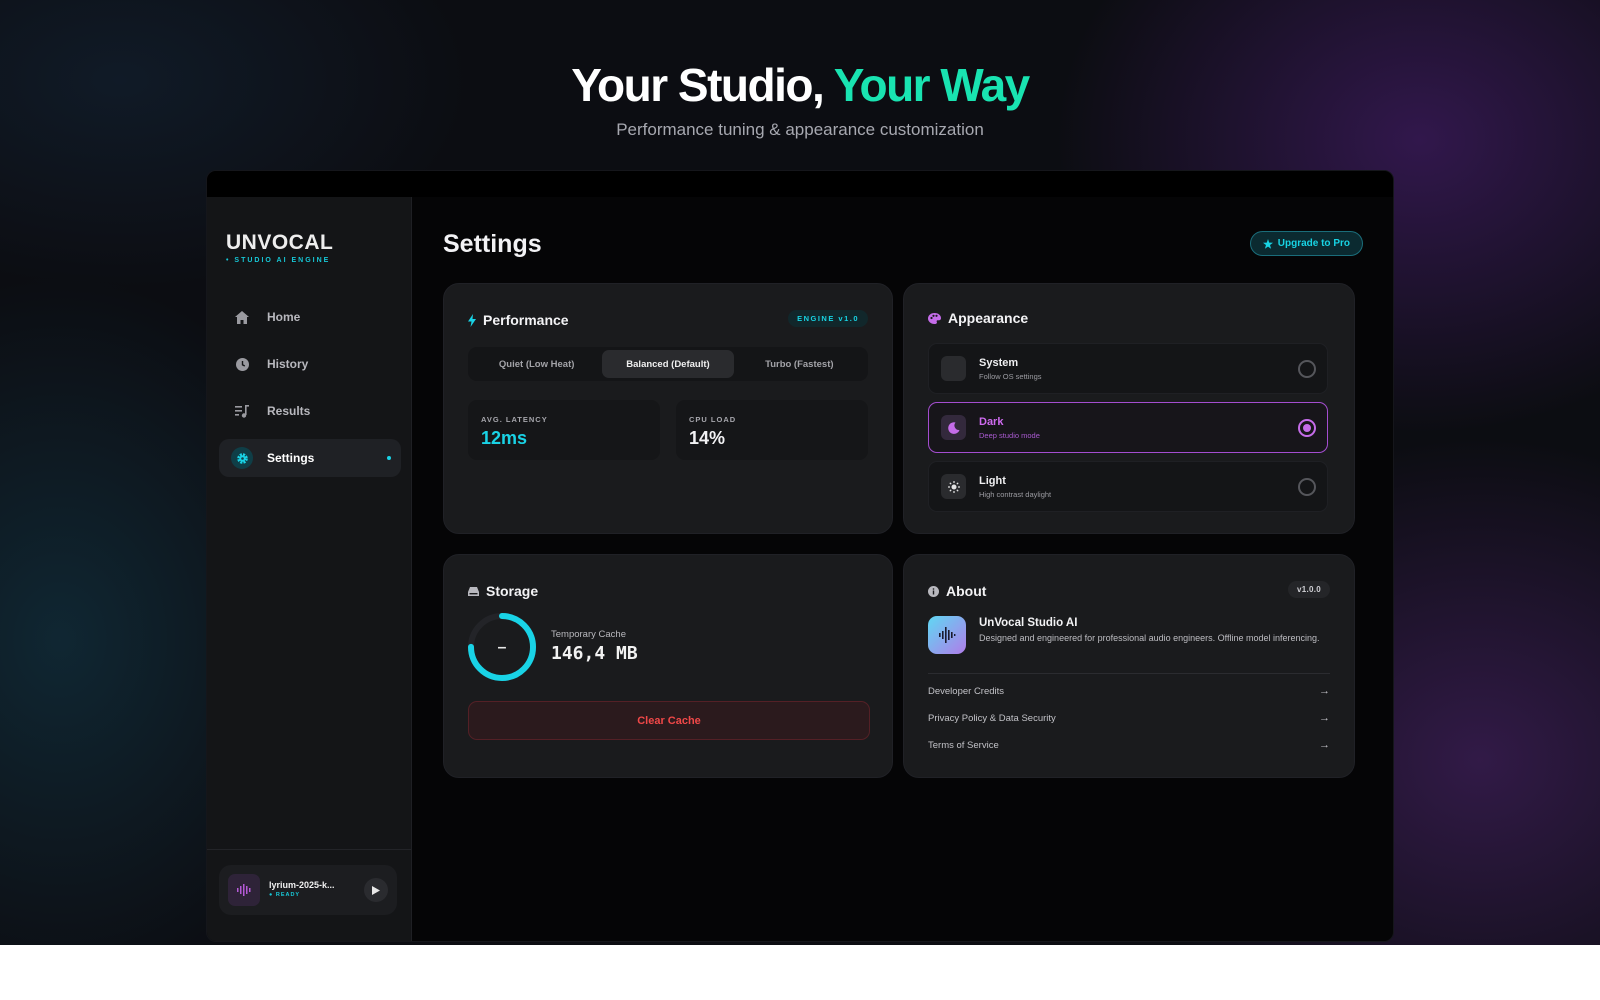 Image resolution: width=1600 pixels, height=1000 pixels. Describe the element at coordinates (242, 364) in the screenshot. I see `clock-icon` at that location.